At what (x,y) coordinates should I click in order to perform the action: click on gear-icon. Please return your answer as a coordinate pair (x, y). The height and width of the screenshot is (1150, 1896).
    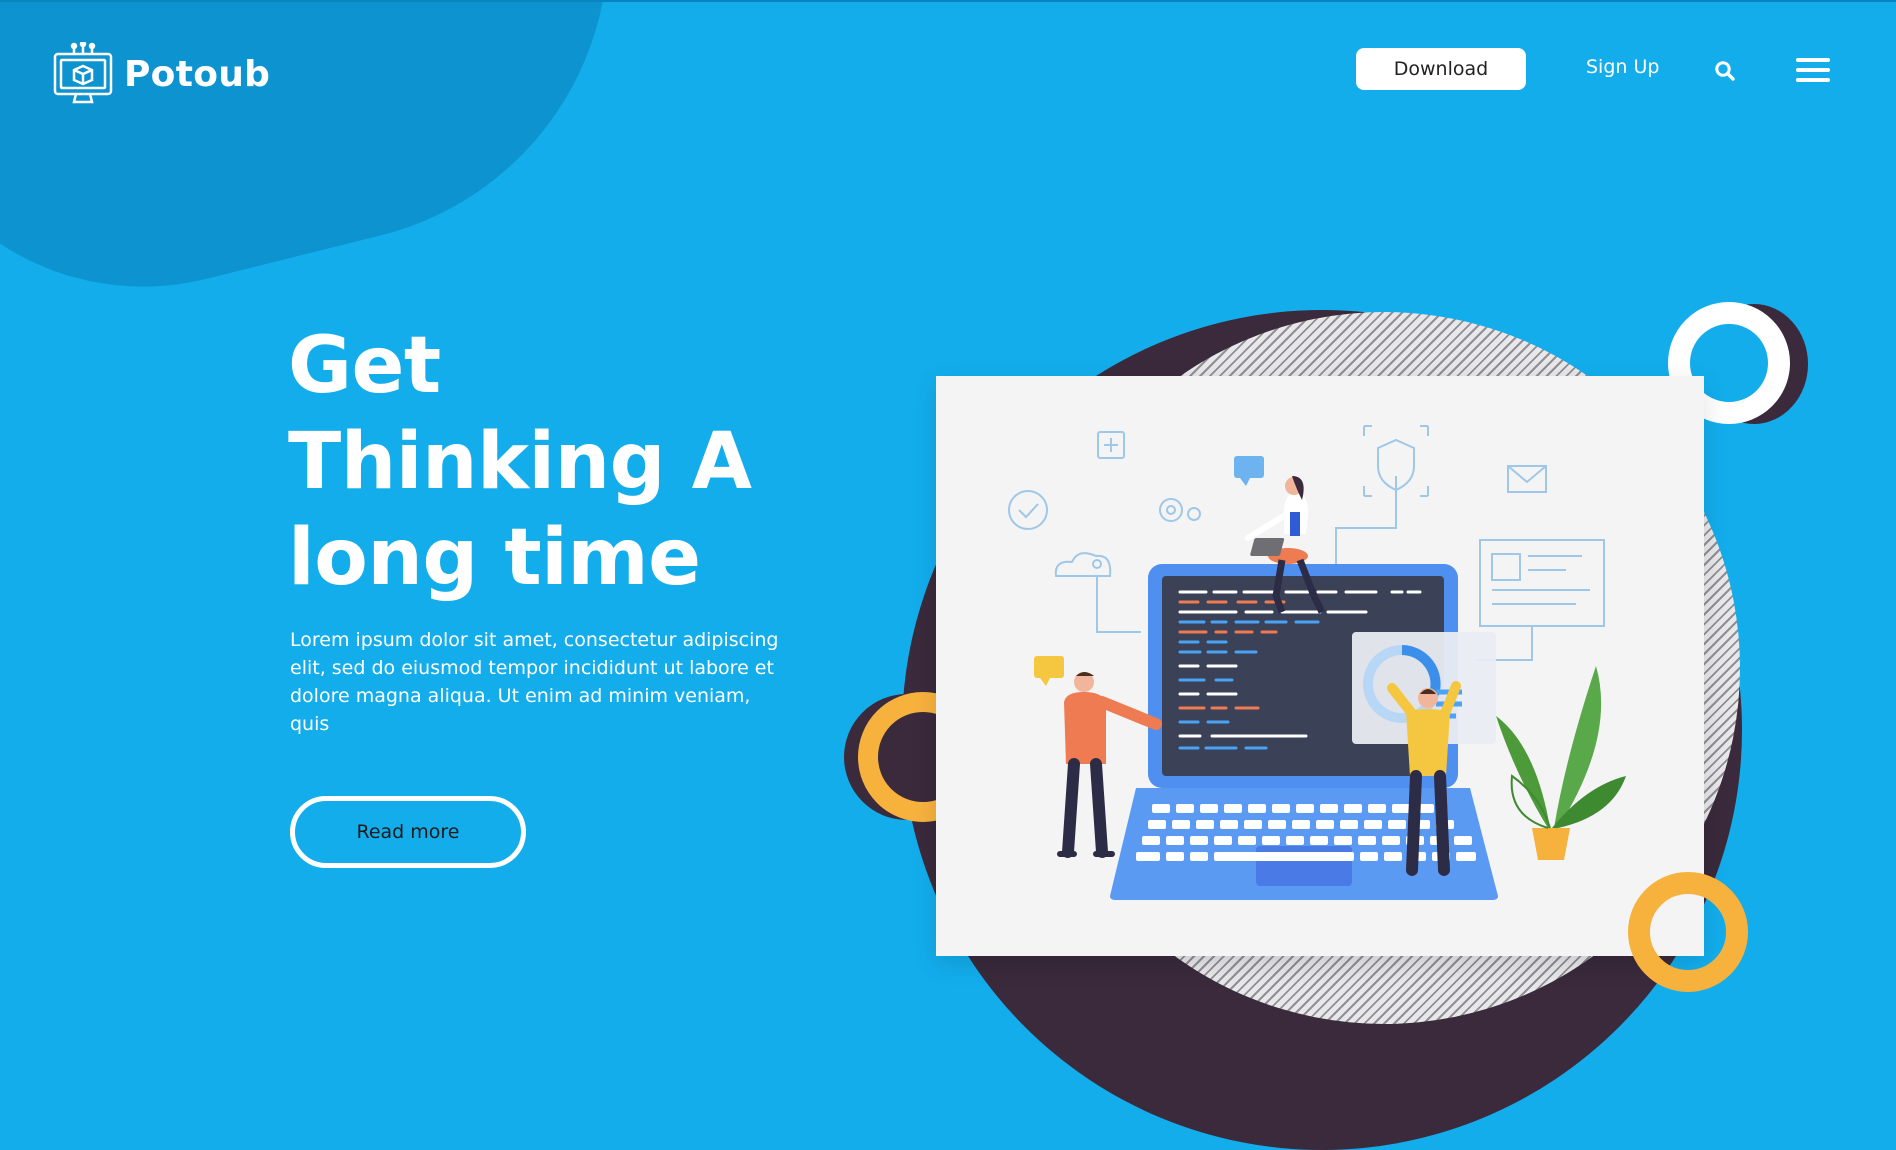
    Looking at the image, I should click on (1180, 510).